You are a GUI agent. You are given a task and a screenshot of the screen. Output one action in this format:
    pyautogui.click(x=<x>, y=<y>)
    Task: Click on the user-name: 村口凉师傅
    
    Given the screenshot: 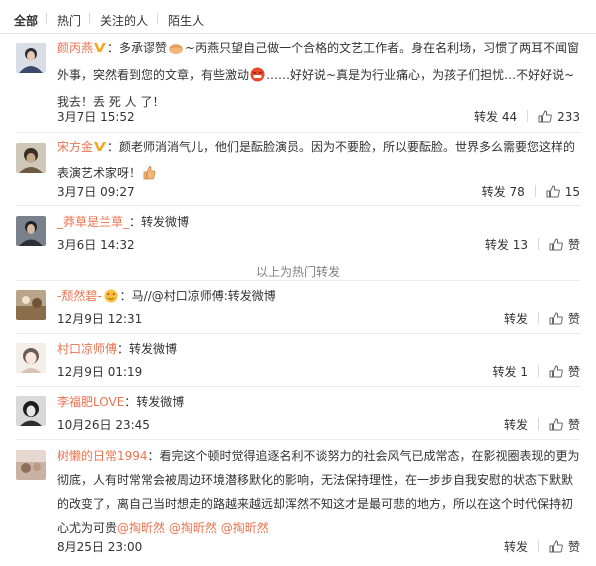 What is the action you would take?
    pyautogui.click(x=87, y=349)
    